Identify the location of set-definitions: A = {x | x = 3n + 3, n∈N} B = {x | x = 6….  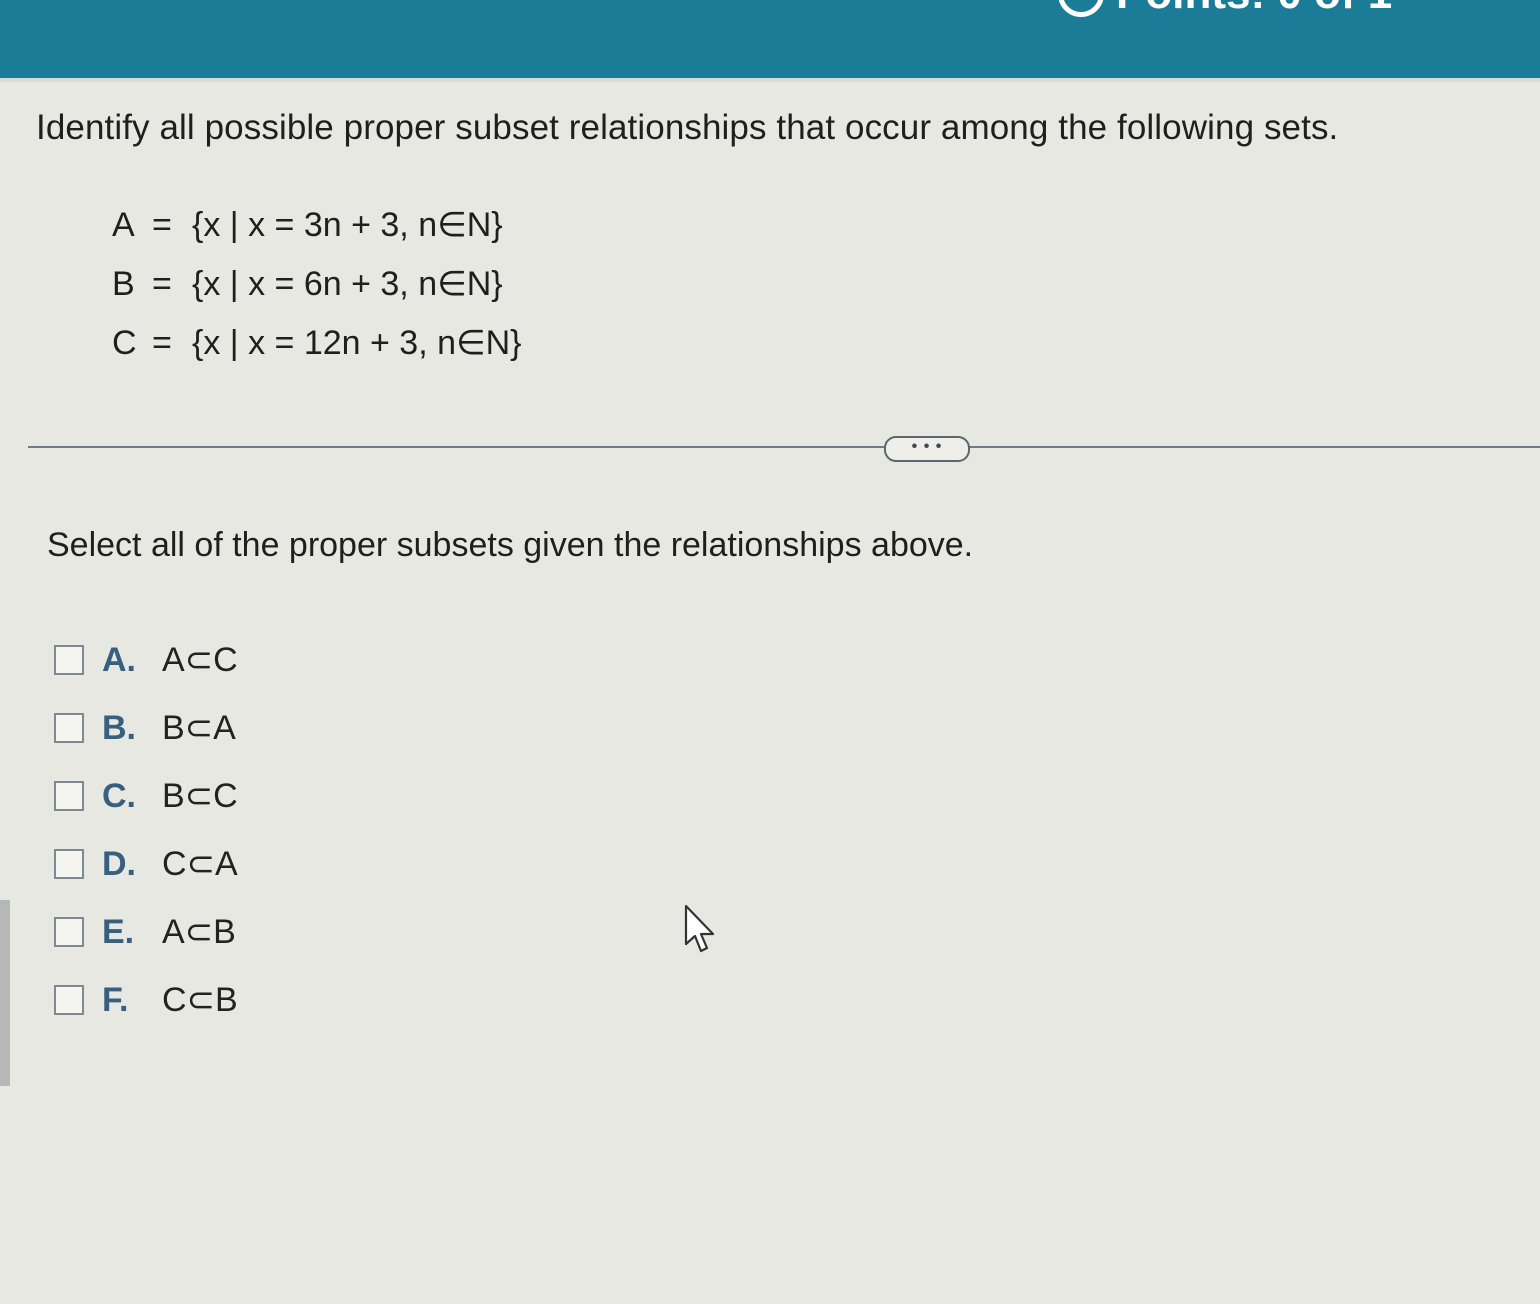
(317, 284).